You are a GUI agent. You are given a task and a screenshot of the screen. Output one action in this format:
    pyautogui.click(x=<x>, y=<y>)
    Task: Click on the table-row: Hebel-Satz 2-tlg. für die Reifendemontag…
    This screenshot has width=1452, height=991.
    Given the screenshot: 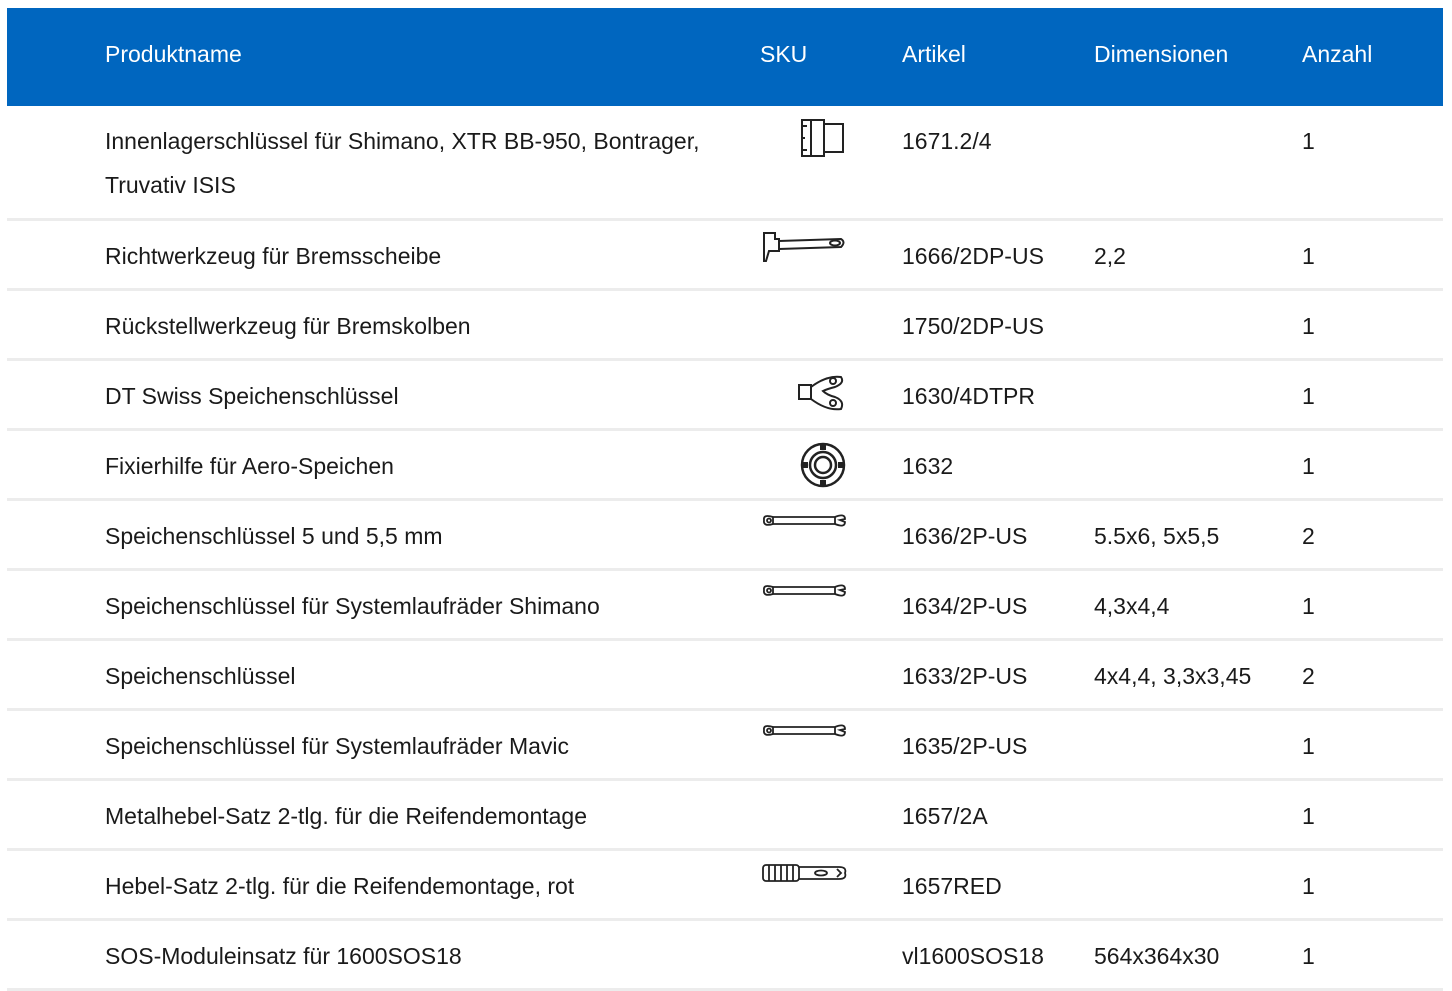 What is the action you would take?
    pyautogui.click(x=725, y=886)
    